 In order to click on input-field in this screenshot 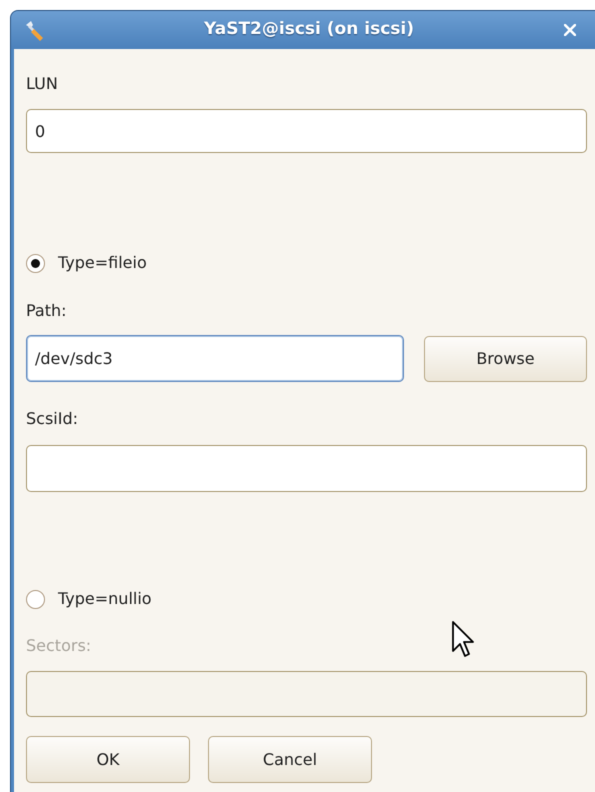, I will do `click(306, 468)`.